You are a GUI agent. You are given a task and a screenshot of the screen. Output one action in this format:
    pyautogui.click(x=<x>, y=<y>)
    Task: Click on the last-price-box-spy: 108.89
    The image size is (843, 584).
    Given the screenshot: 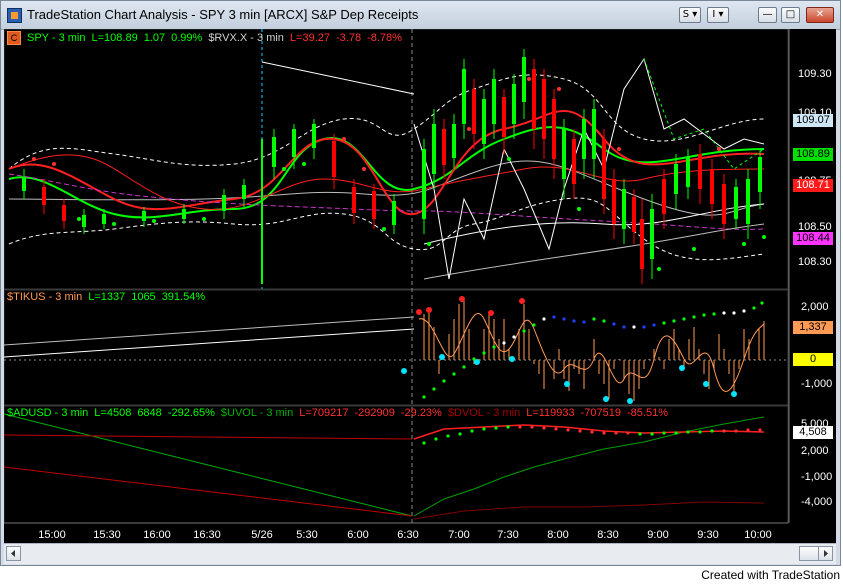 What is the action you would take?
    pyautogui.click(x=813, y=154)
    